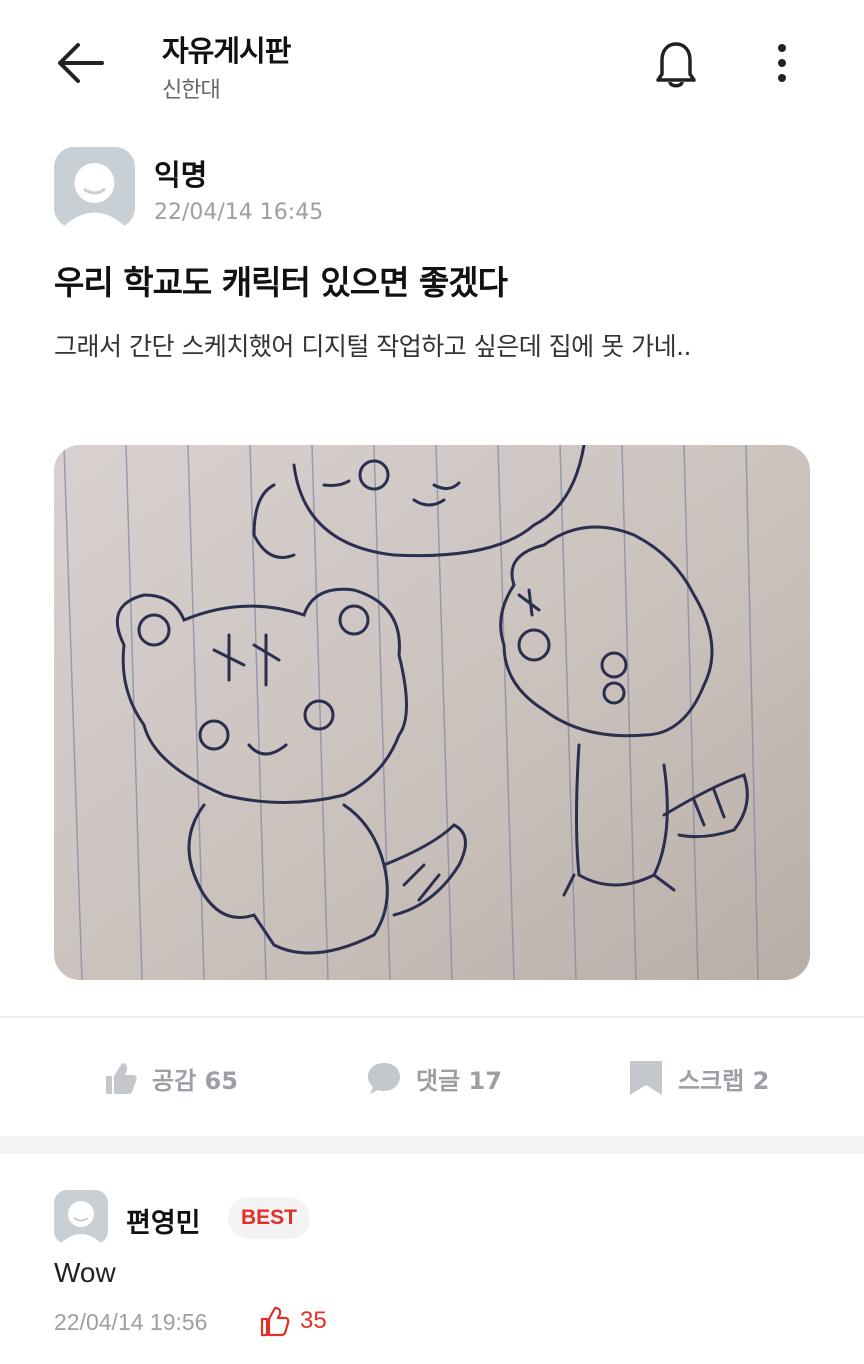  What do you see at coordinates (646, 1078) in the screenshot?
I see `bookmark-icon` at bounding box center [646, 1078].